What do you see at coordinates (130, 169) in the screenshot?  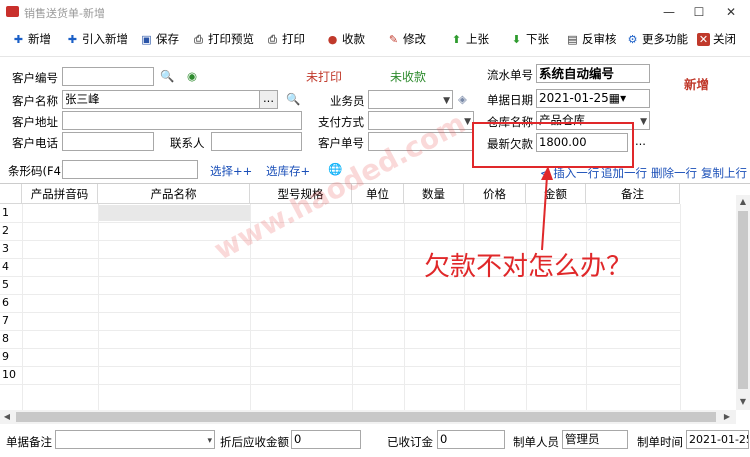 I see `barcode-input` at bounding box center [130, 169].